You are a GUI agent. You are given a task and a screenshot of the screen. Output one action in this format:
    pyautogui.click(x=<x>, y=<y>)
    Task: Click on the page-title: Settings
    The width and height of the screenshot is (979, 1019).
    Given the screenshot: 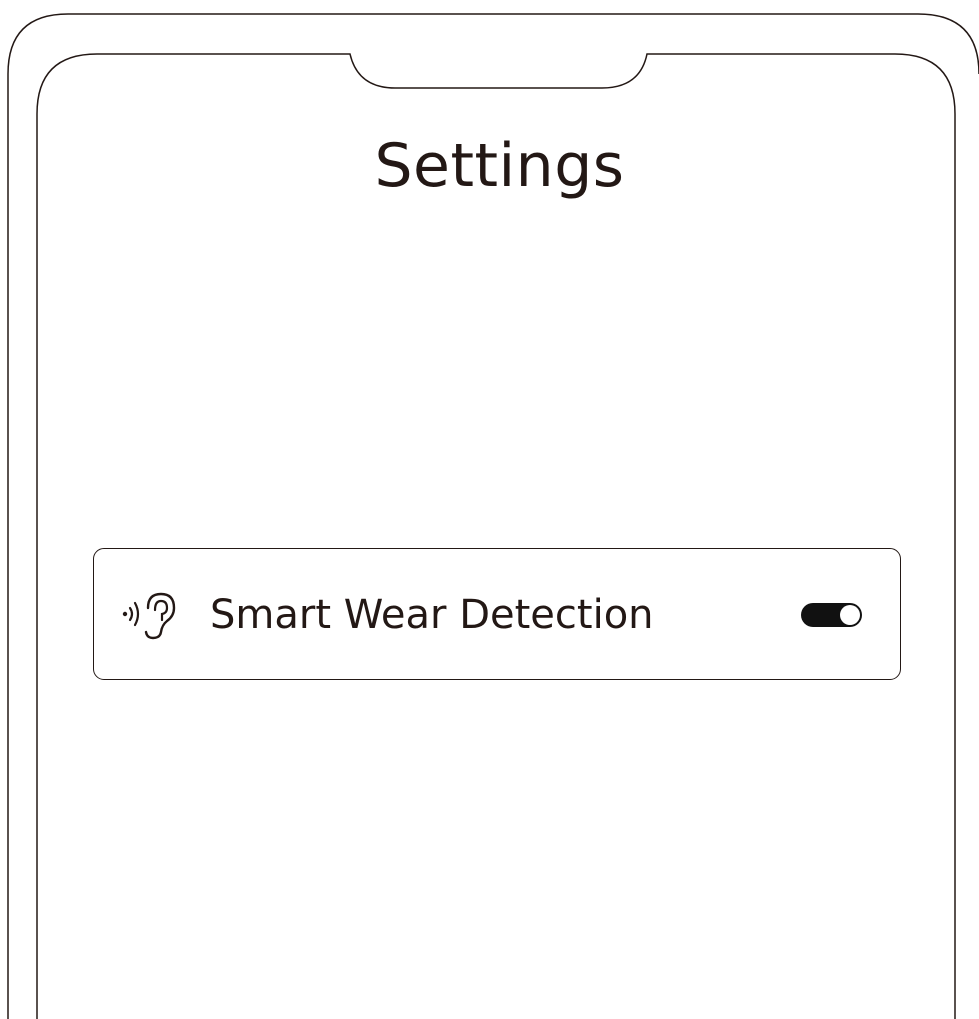 What is the action you would take?
    pyautogui.click(x=499, y=166)
    